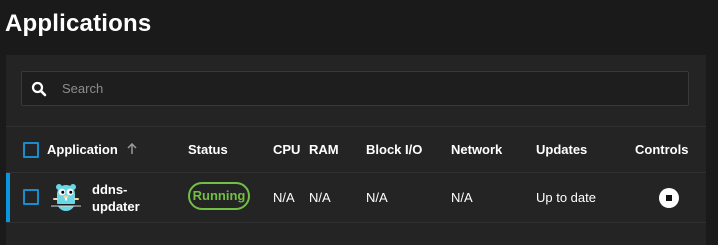  What do you see at coordinates (561, 149) in the screenshot?
I see `column-header-updates: Updates` at bounding box center [561, 149].